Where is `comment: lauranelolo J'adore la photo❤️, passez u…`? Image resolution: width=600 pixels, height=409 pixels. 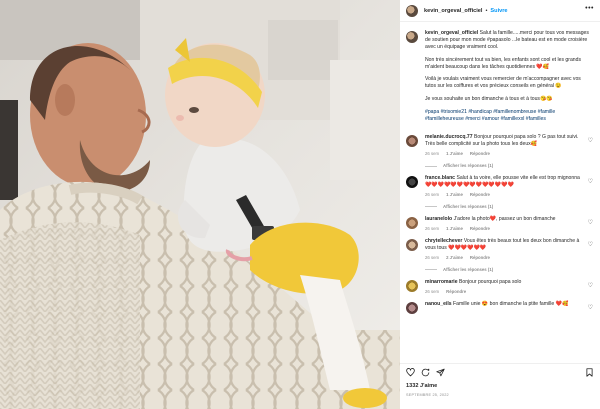
comment: lauranelolo J'adore la photo❤️, passez u… is located at coordinates (499, 224).